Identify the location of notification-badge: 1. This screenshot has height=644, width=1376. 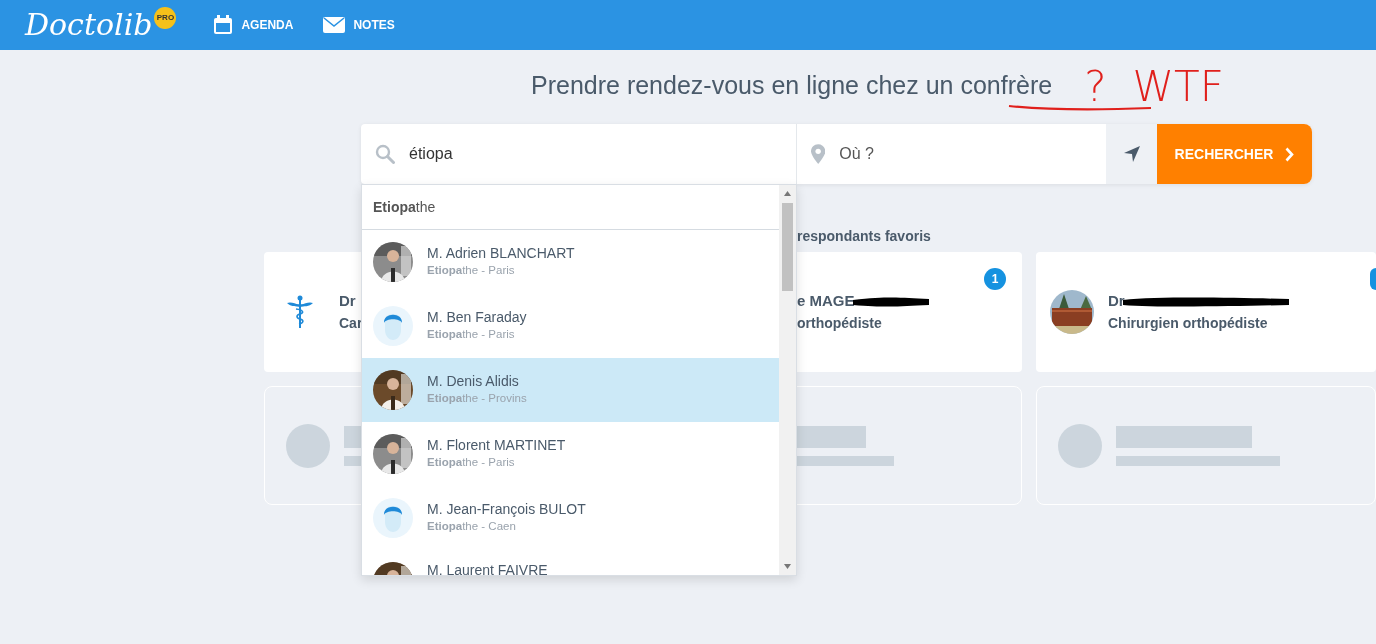
(995, 279).